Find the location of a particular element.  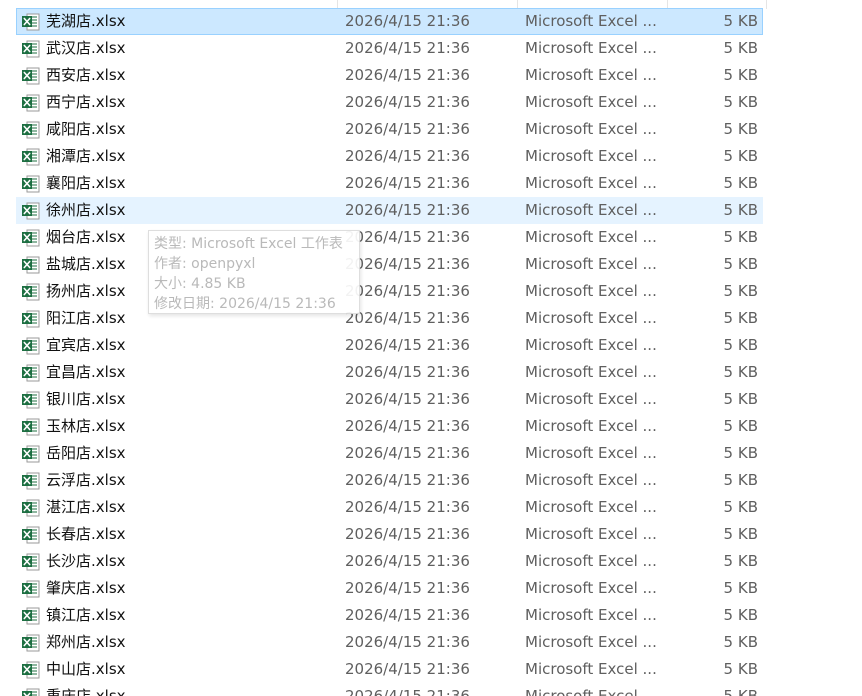

tooltip-type: 类型: Microsoft Excel 工作表 is located at coordinates (248, 244).